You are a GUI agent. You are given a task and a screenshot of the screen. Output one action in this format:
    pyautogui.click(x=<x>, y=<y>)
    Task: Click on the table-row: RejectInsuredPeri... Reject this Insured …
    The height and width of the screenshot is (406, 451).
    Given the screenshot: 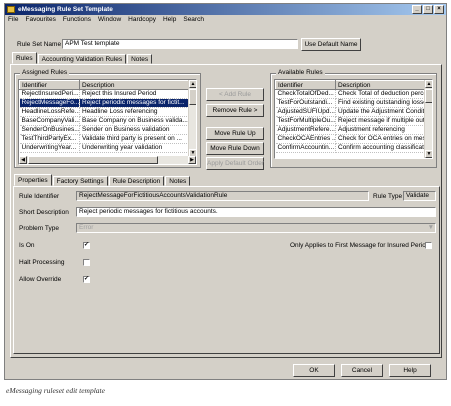 What is the action you would take?
    pyautogui.click(x=105, y=94)
    